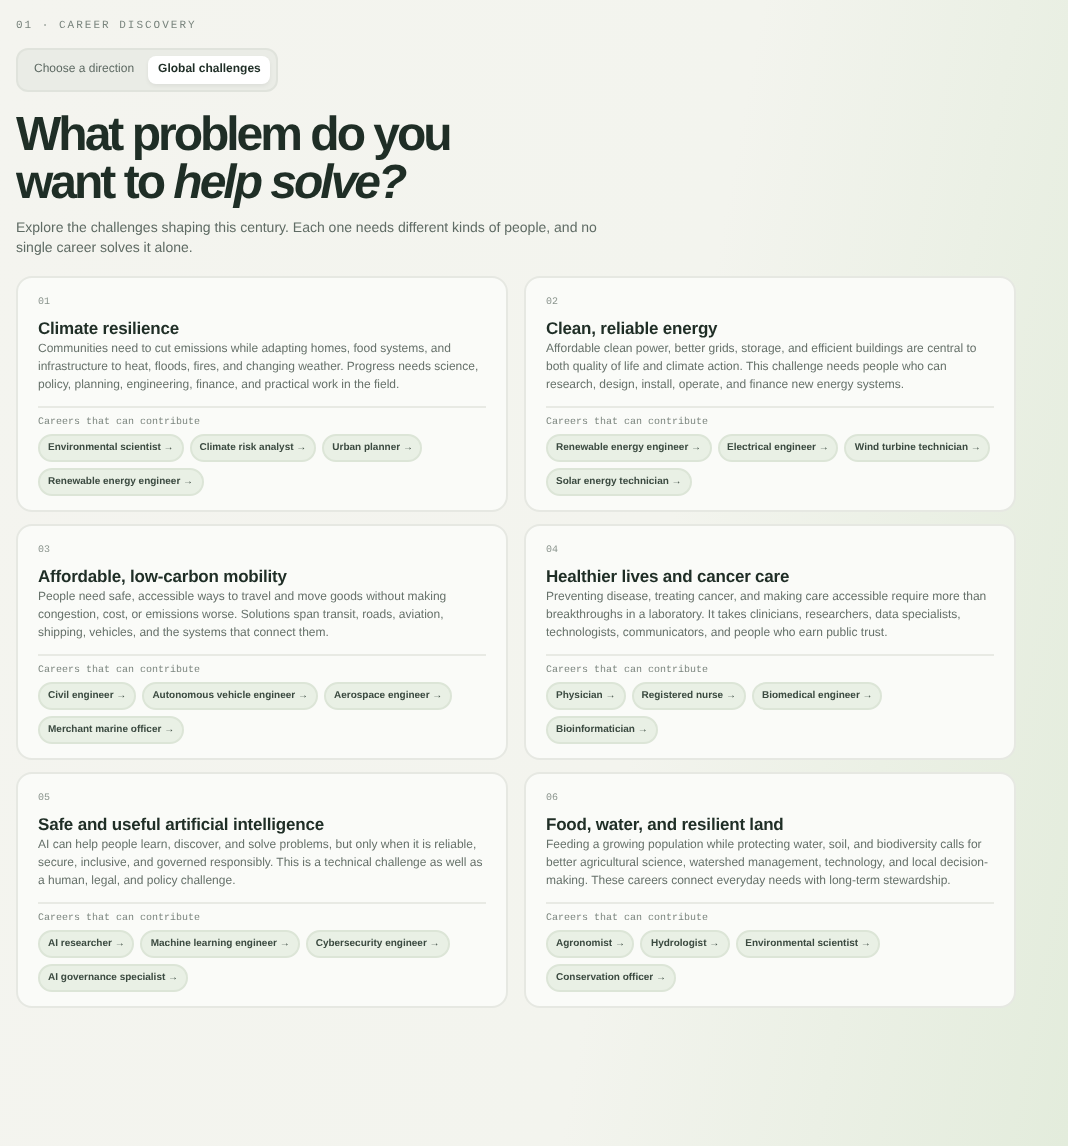 This screenshot has height=1146, width=1068. What do you see at coordinates (181, 824) in the screenshot?
I see `card-title: Safe and useful artificial intelligence` at bounding box center [181, 824].